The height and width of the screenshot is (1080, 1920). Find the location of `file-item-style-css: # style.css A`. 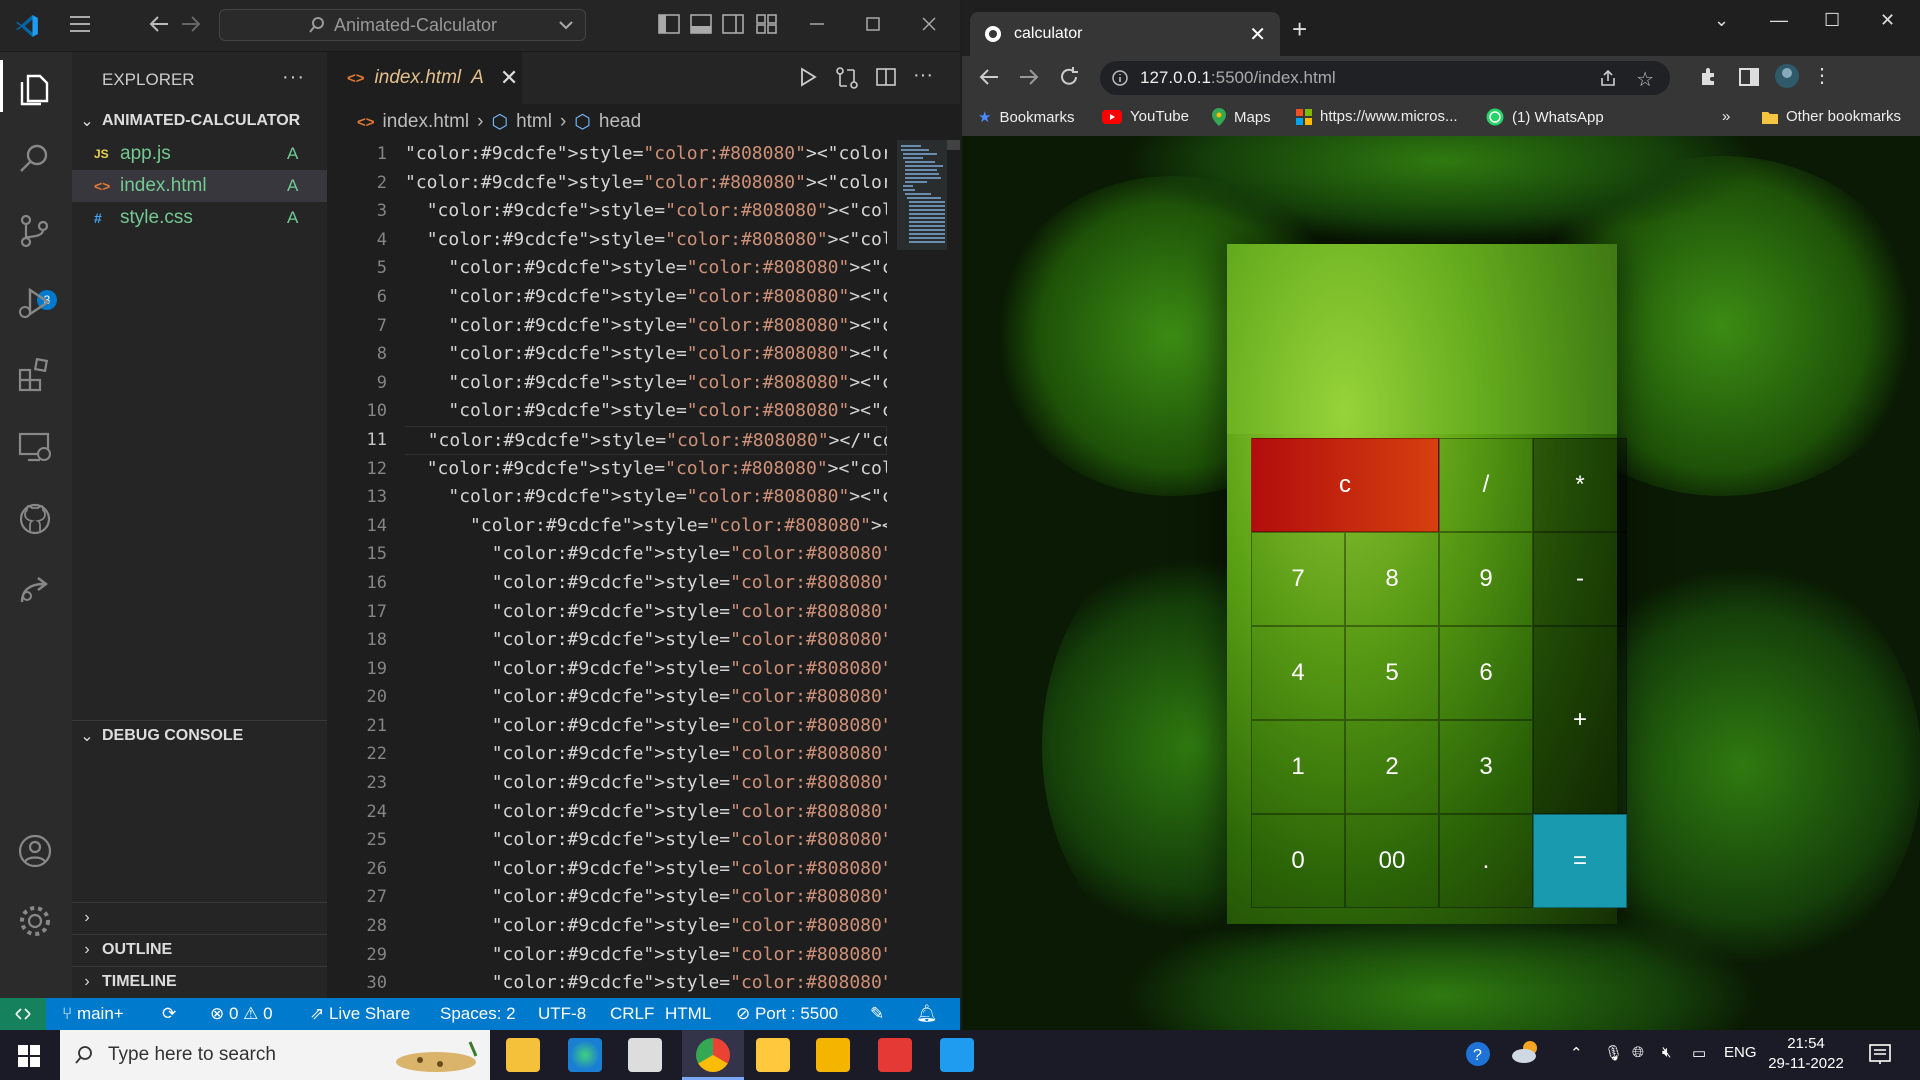

file-item-style-css: # style.css A is located at coordinates (199, 218).